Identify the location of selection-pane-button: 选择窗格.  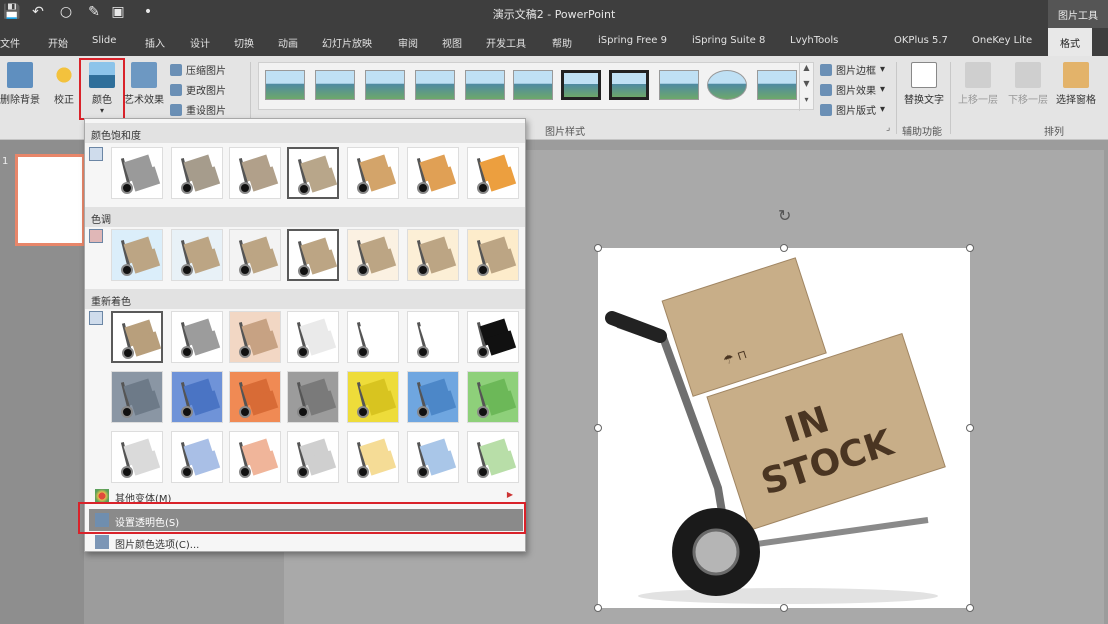
(1076, 84).